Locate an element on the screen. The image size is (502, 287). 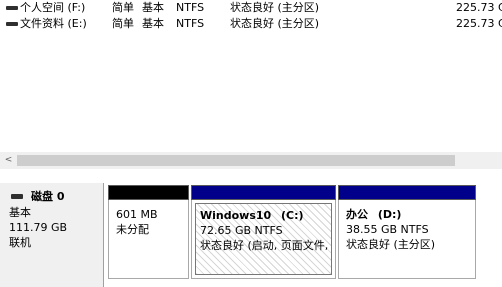
volume-row: 个人空间 (F:) 简单 基本 NTFS 状态良好 (主分区) 225.73 C is located at coordinates (251, 8).